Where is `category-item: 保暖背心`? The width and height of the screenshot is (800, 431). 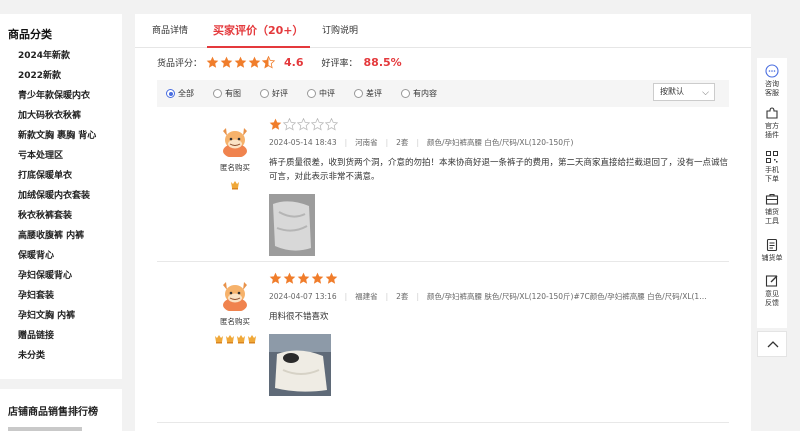
category-item: 保暖背心 is located at coordinates (70, 256).